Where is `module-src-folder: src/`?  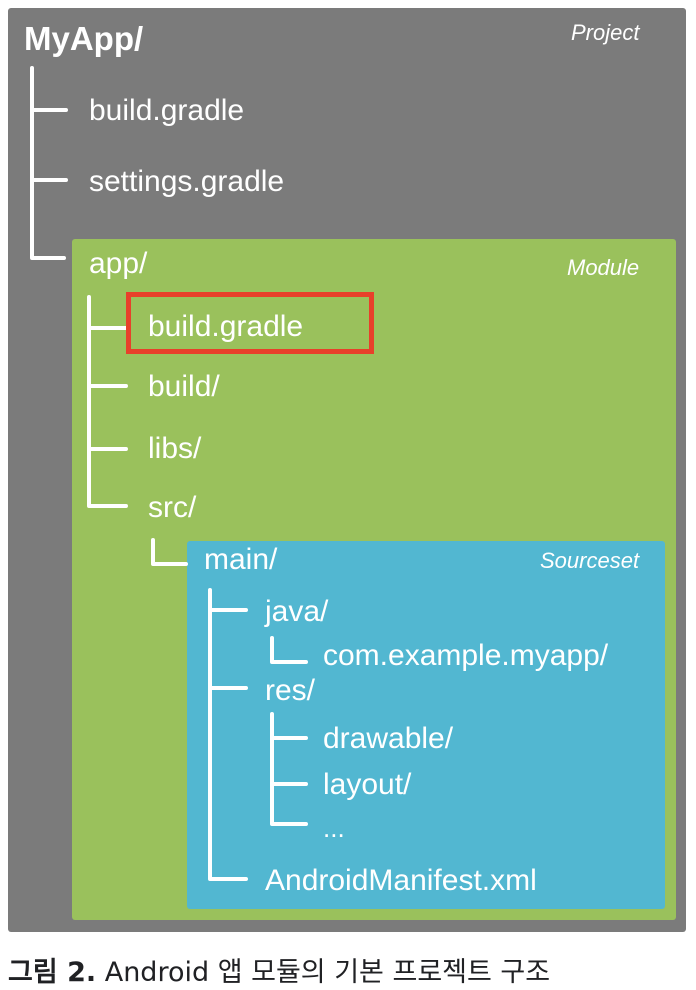
module-src-folder: src/ is located at coordinates (172, 507).